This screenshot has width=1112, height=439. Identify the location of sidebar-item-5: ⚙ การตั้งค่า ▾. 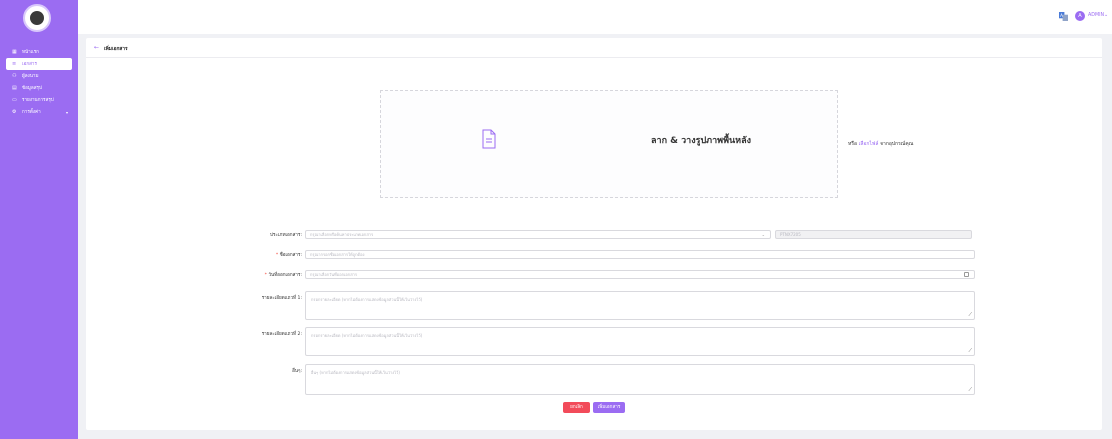
(39, 112).